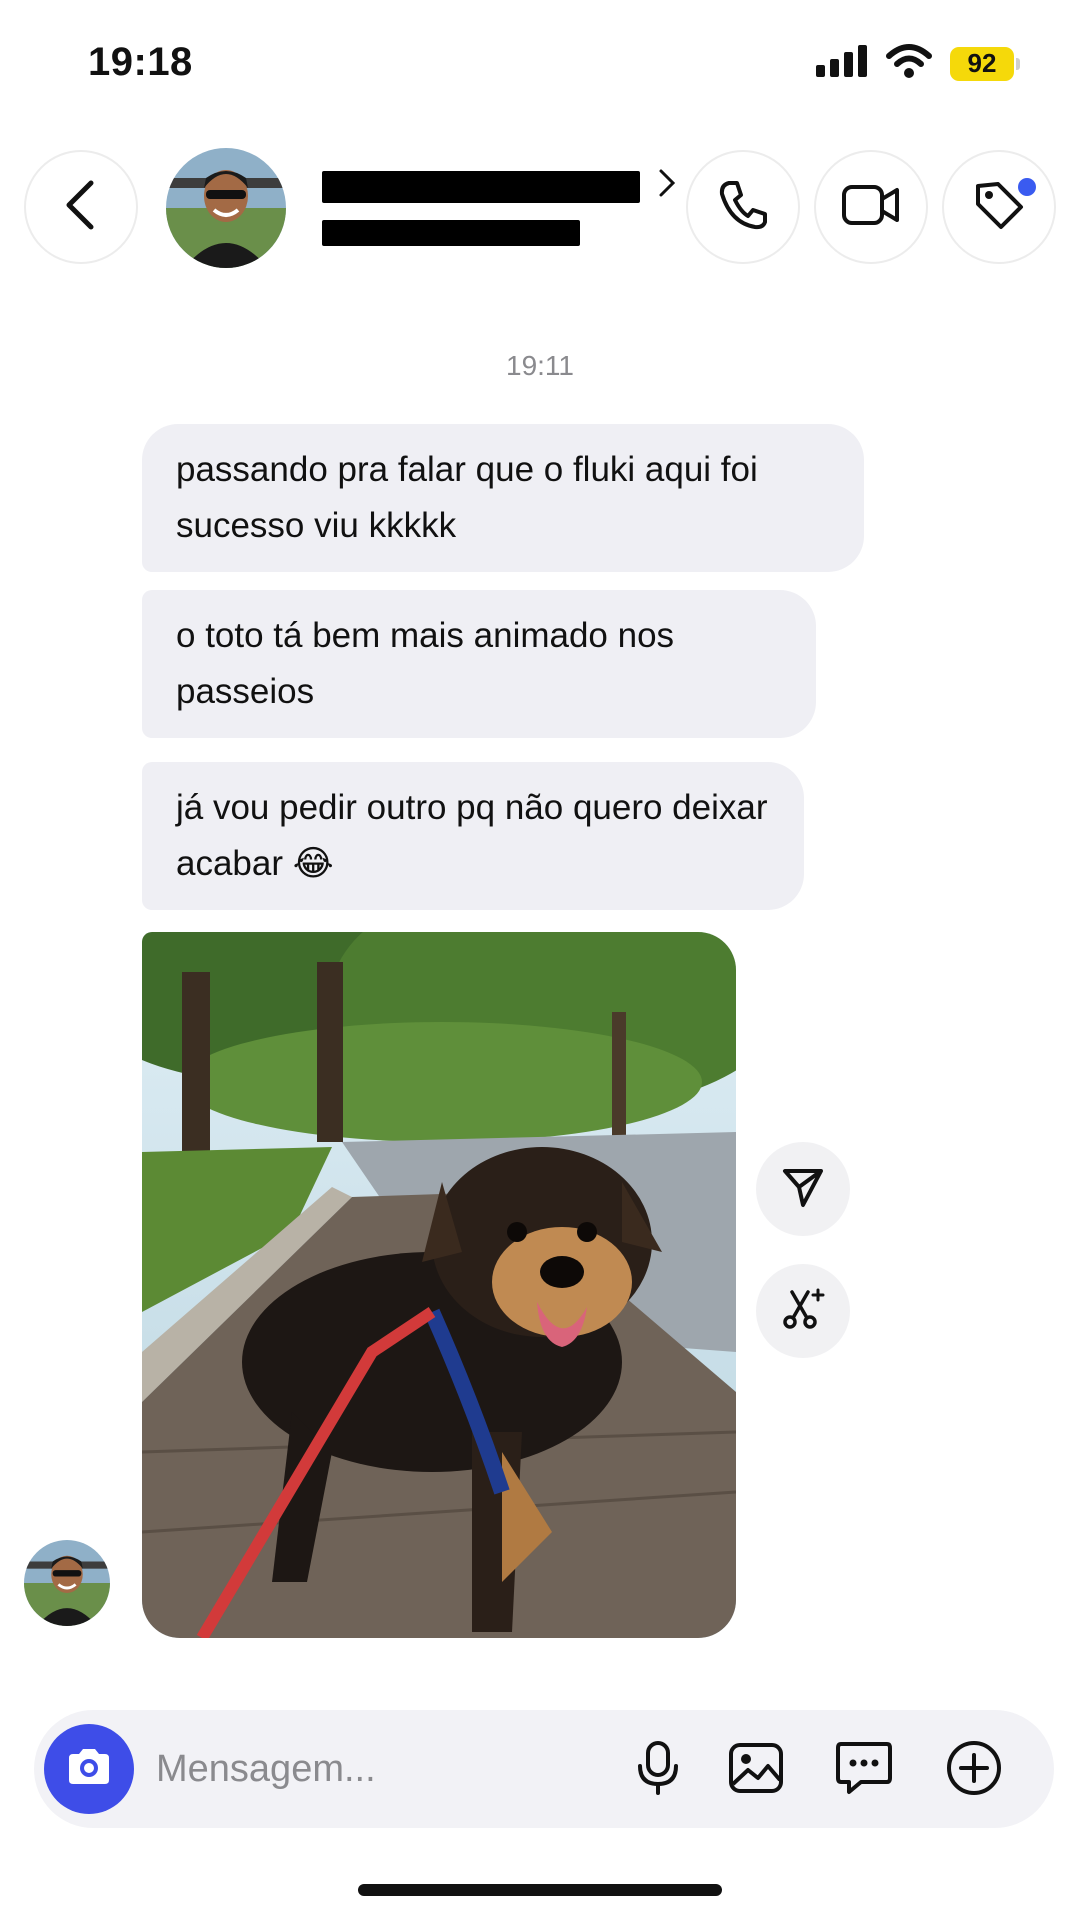 The height and width of the screenshot is (1920, 1080). I want to click on cellular-signal-icon, so click(842, 63).